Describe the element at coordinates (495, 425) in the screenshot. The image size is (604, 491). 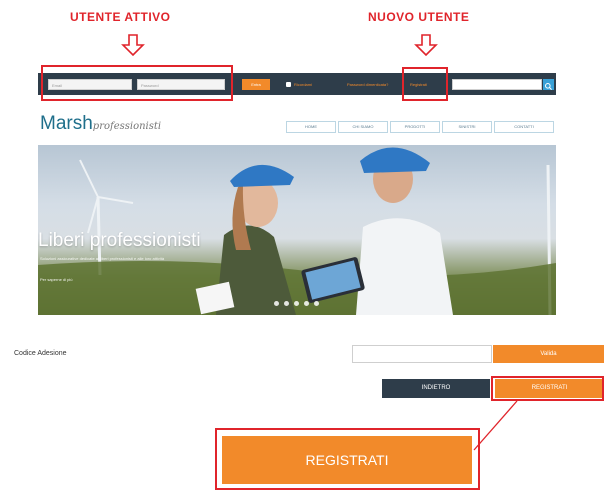
I see `annotation-connector-line` at that location.